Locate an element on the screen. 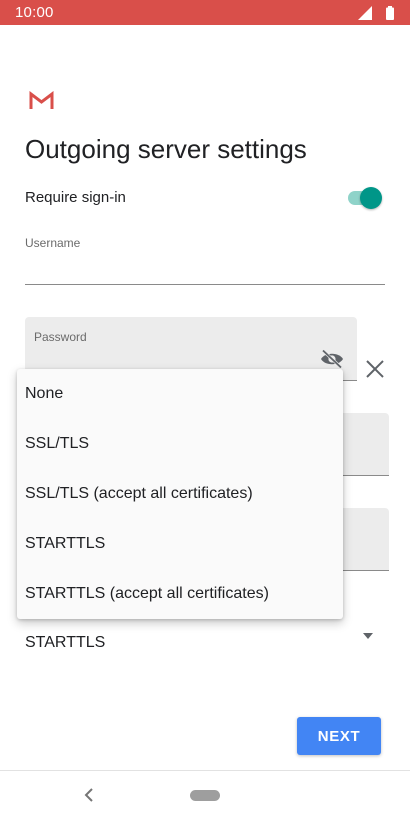 The height and width of the screenshot is (820, 410). menu-item-starttls-accept-all: STARTTLS (accept all certificates) is located at coordinates (180, 594).